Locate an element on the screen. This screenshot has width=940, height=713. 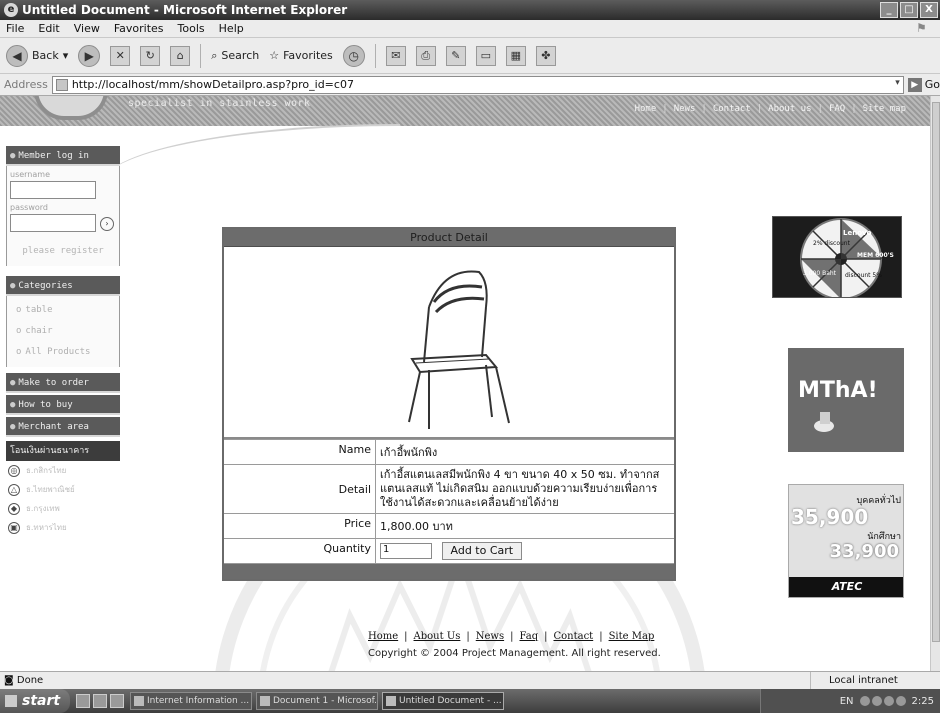
vertical-scrollbar is located at coordinates (935, 383).